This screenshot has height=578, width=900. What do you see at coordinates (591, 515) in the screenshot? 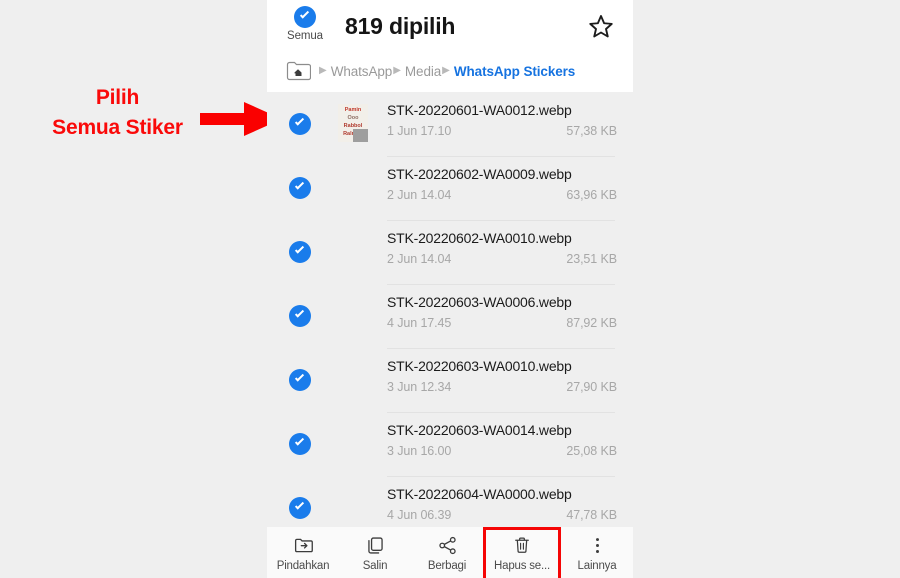
I see `file-size: 47,78 KB` at bounding box center [591, 515].